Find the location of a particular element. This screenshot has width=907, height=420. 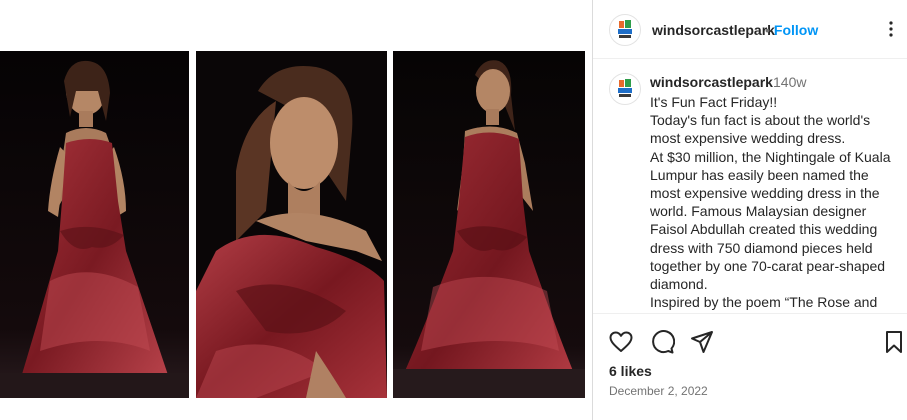

caption-line: It's Fun Fact Friday!! is located at coordinates (714, 102).